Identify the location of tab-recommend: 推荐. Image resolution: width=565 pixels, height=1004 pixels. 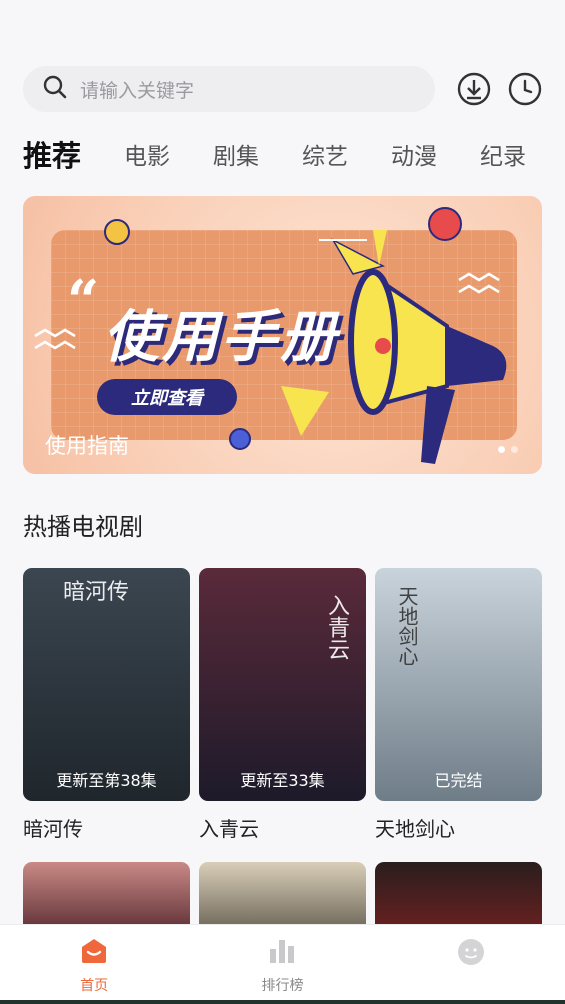
(52, 154).